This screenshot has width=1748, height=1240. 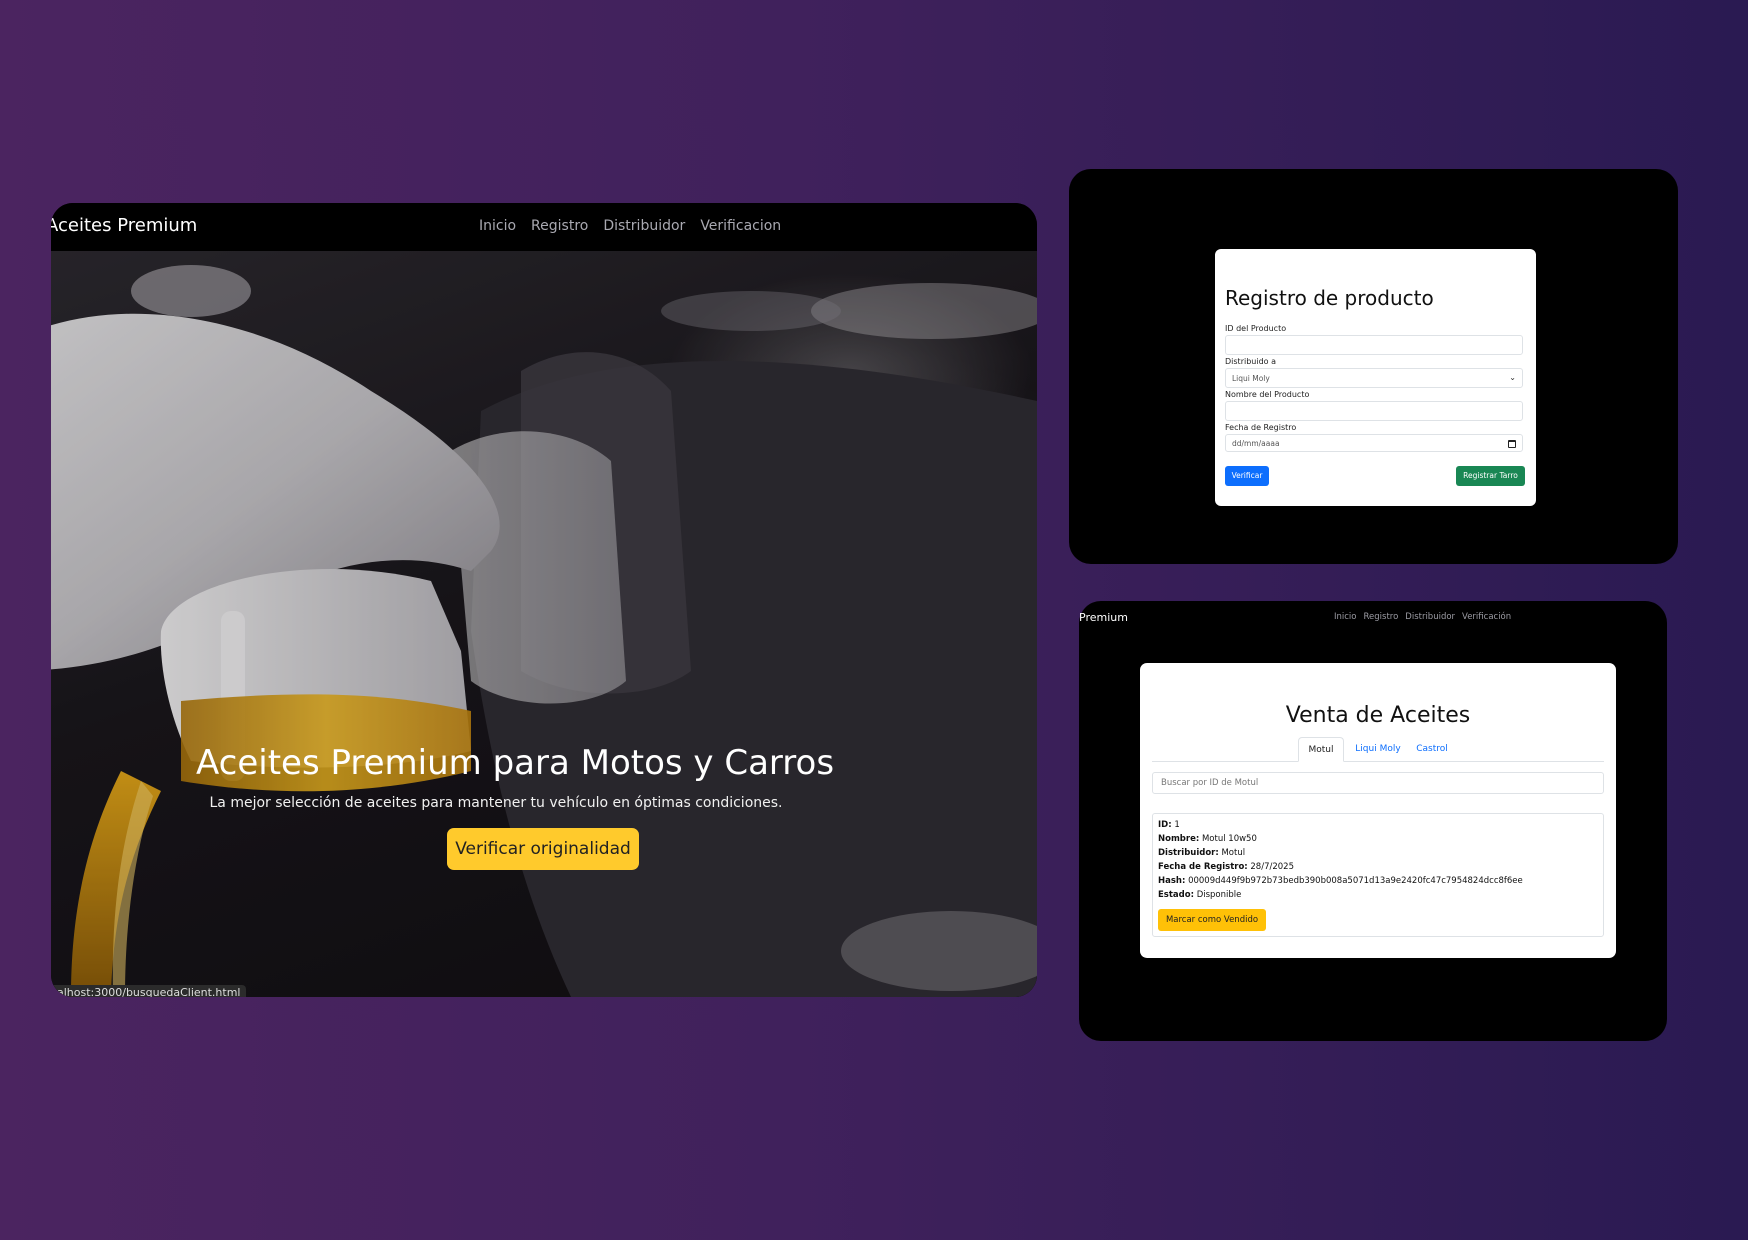 I want to click on result-id: ID: 1, so click(x=1169, y=825).